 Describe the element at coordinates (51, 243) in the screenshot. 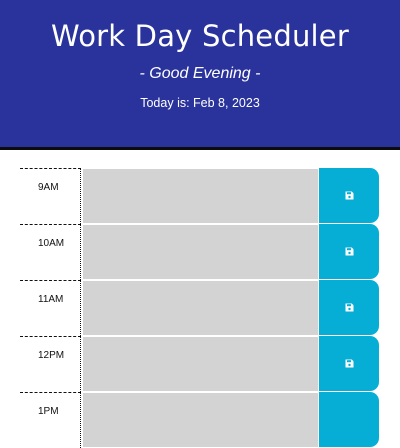

I see `hour-label: 10AM` at that location.